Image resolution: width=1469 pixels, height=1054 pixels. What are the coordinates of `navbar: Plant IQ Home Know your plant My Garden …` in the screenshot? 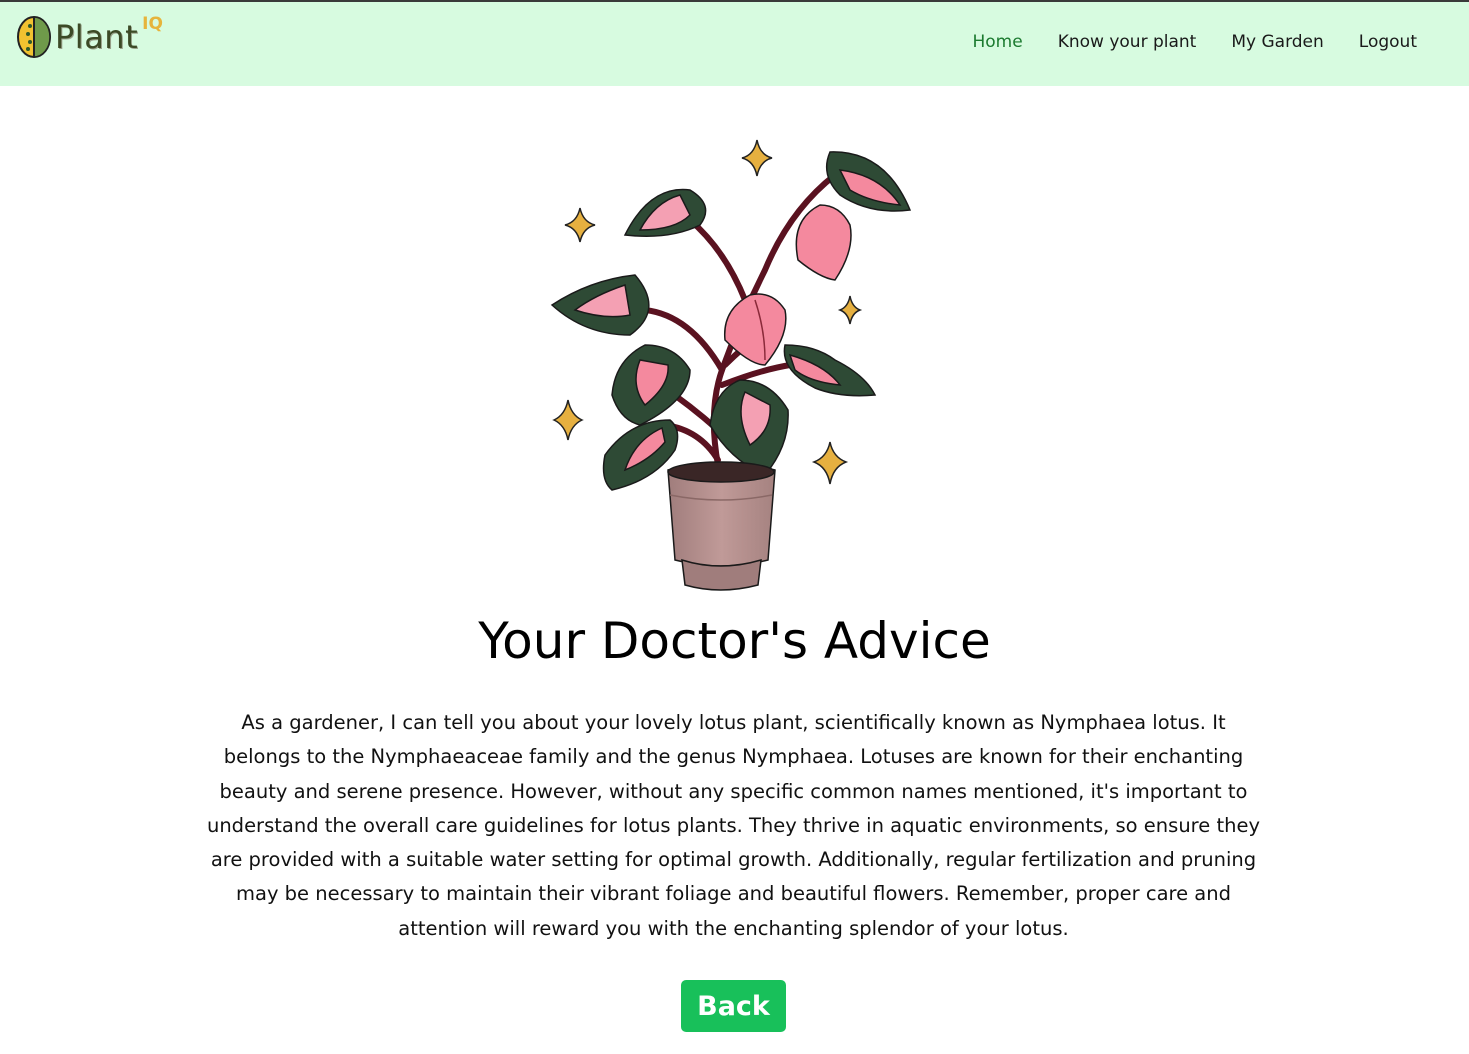 It's located at (734, 44).